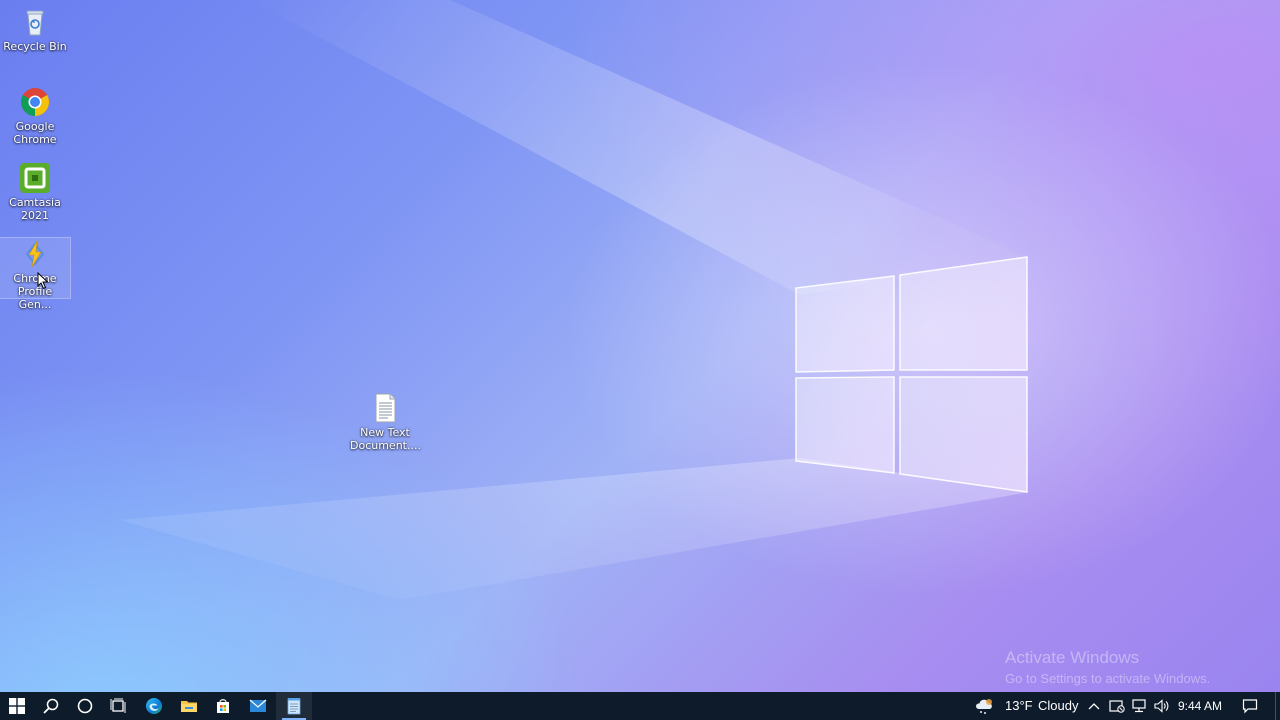 This screenshot has width=1280, height=720. I want to click on desktop-icon-label: Recycle Bin, so click(35, 46).